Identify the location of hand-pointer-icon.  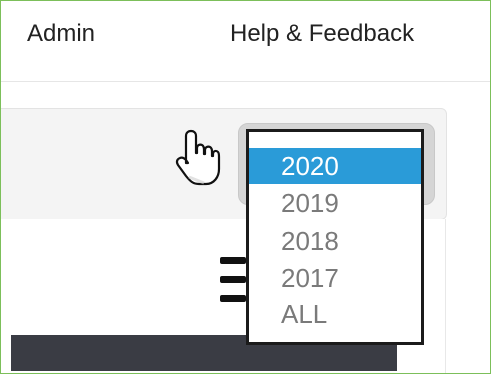
(198, 157).